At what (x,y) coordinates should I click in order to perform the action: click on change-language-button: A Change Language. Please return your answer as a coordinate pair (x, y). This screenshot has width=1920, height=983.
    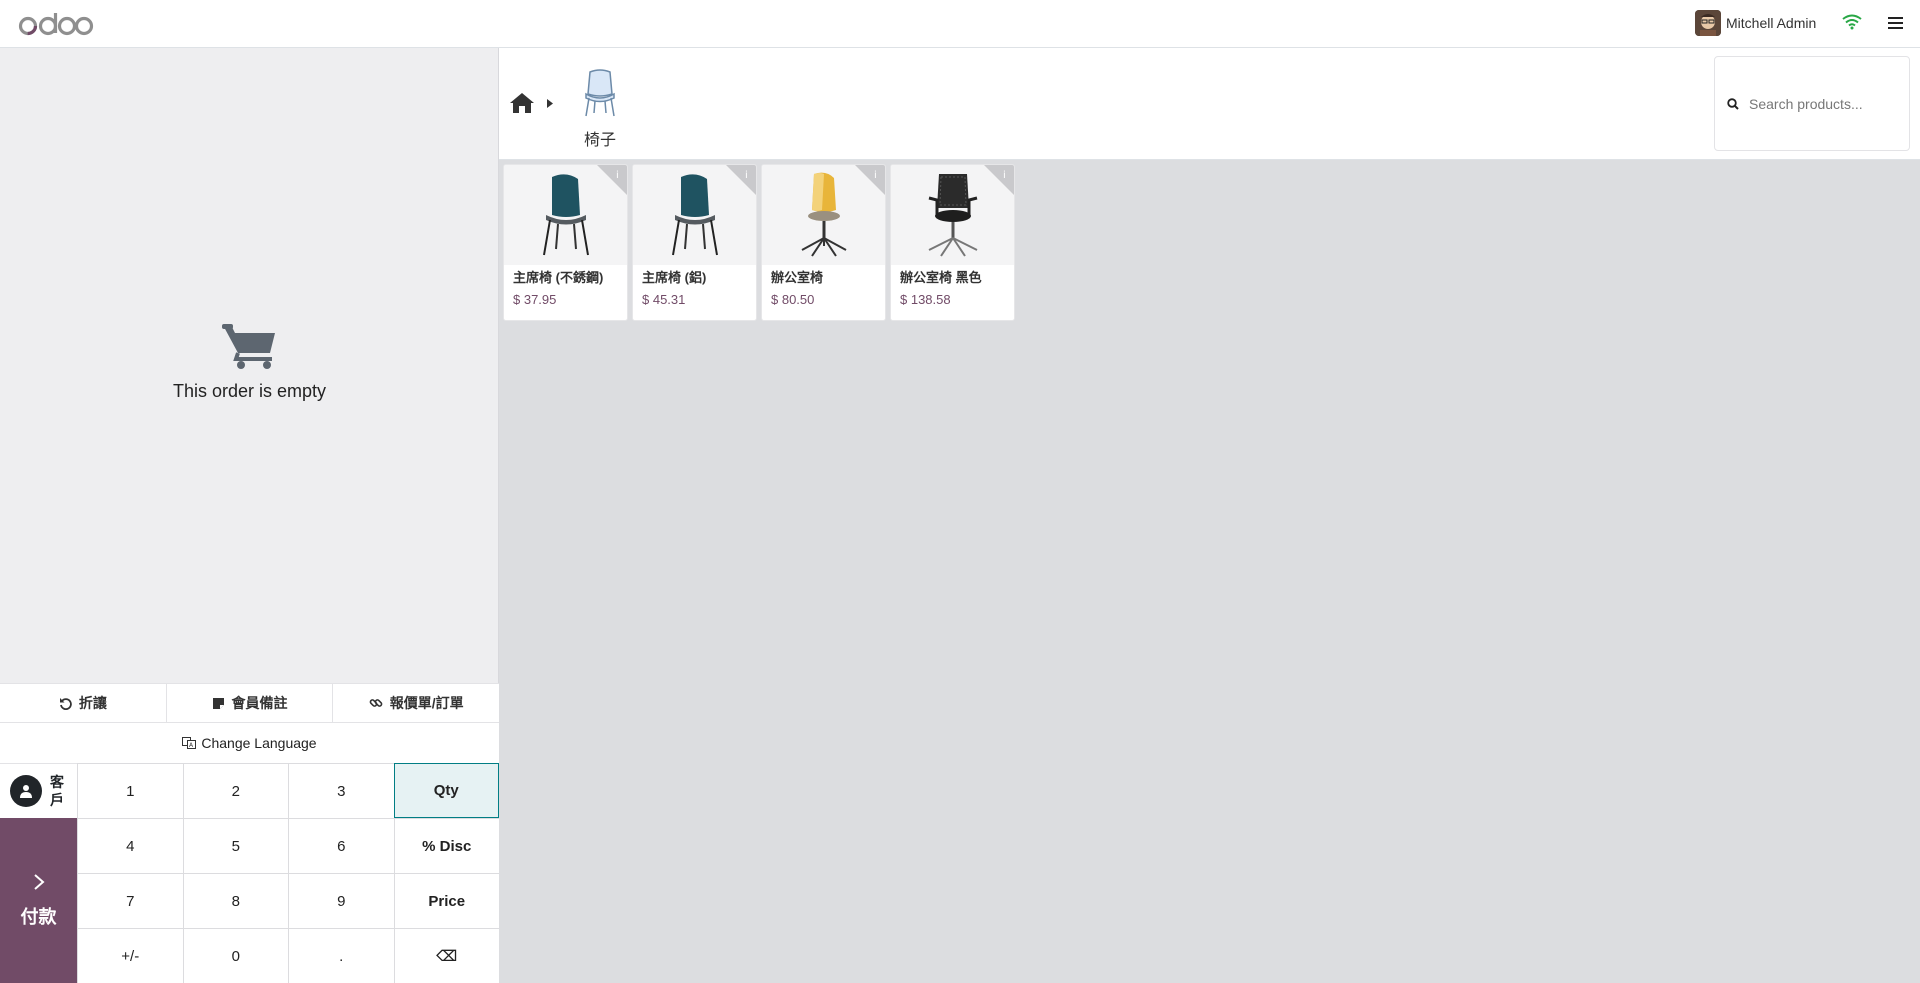
    Looking at the image, I should click on (249, 742).